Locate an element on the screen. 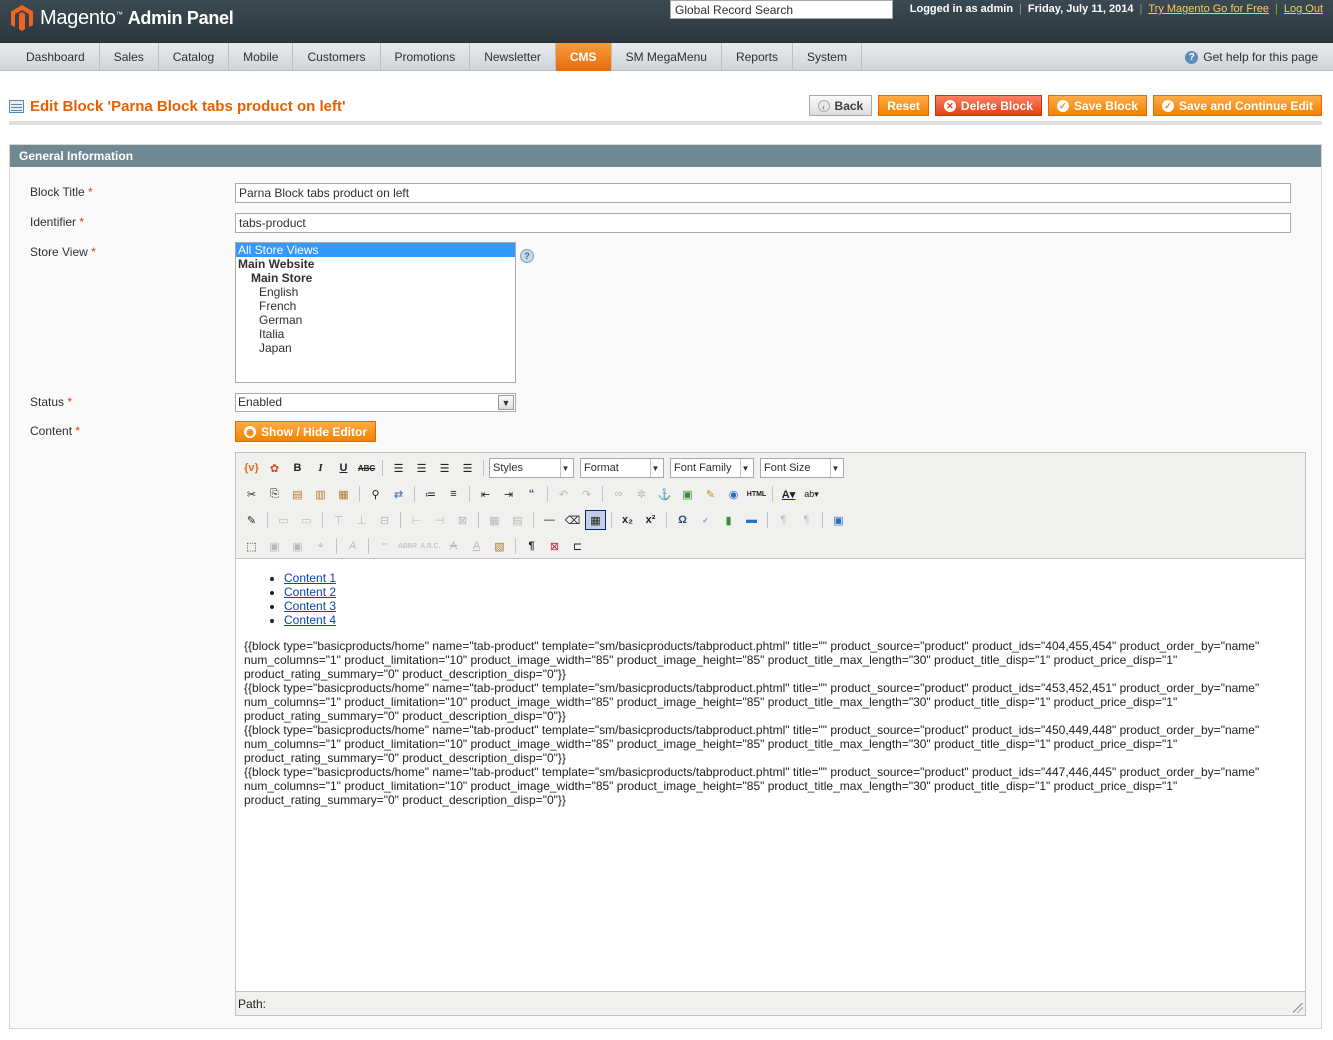 The image size is (1333, 1040). delete-row-icon: ⊟ is located at coordinates (384, 520).